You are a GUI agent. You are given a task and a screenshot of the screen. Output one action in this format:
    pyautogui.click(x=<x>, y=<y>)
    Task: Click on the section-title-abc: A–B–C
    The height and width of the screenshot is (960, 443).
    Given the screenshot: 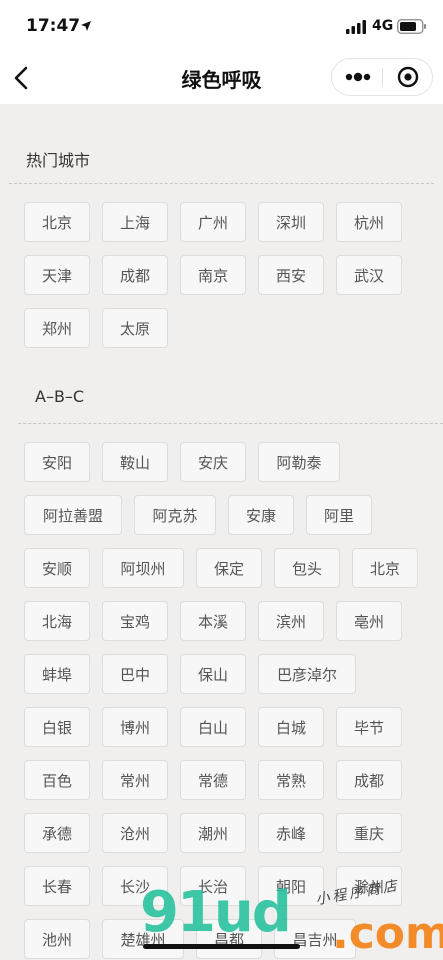 What is the action you would take?
    pyautogui.click(x=60, y=396)
    